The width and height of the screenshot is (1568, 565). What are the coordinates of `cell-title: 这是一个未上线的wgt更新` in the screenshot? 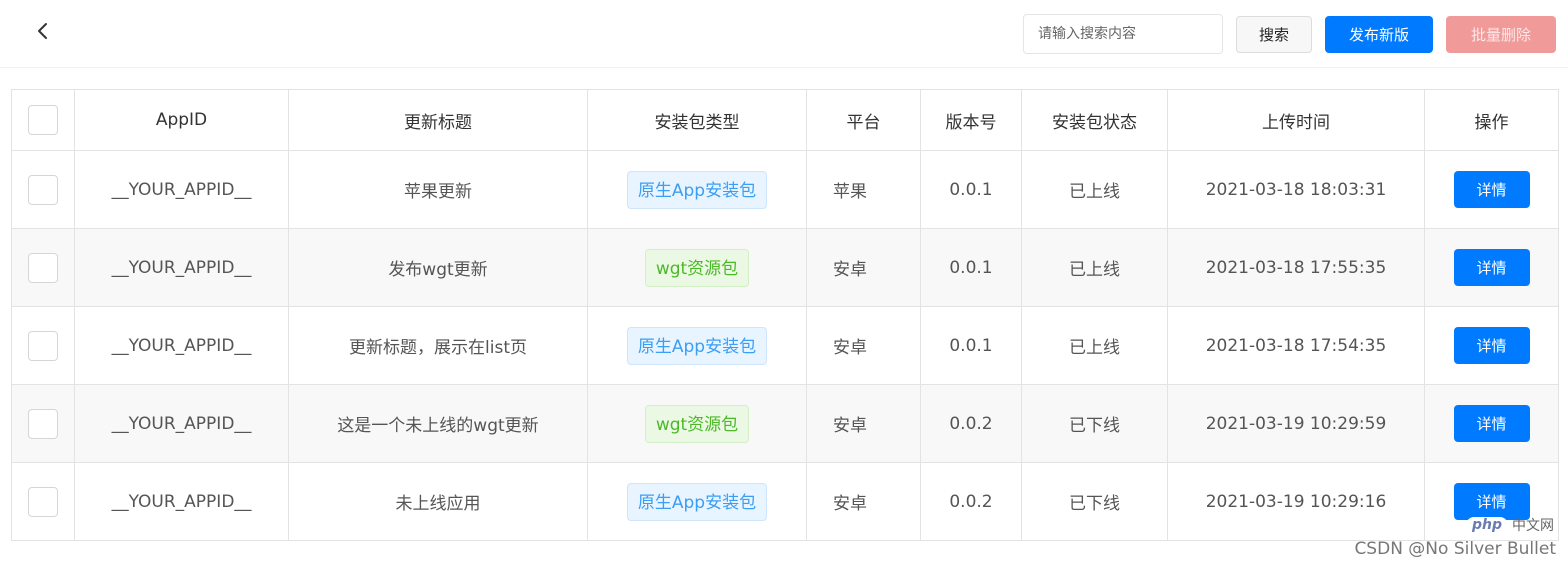 It's located at (438, 423).